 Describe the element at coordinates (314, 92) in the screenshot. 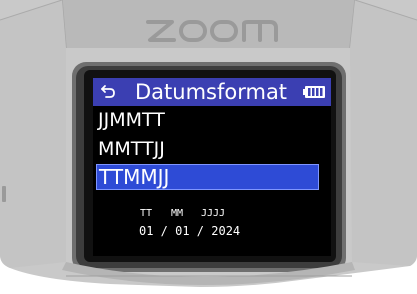

I see `battery-full-icon` at that location.